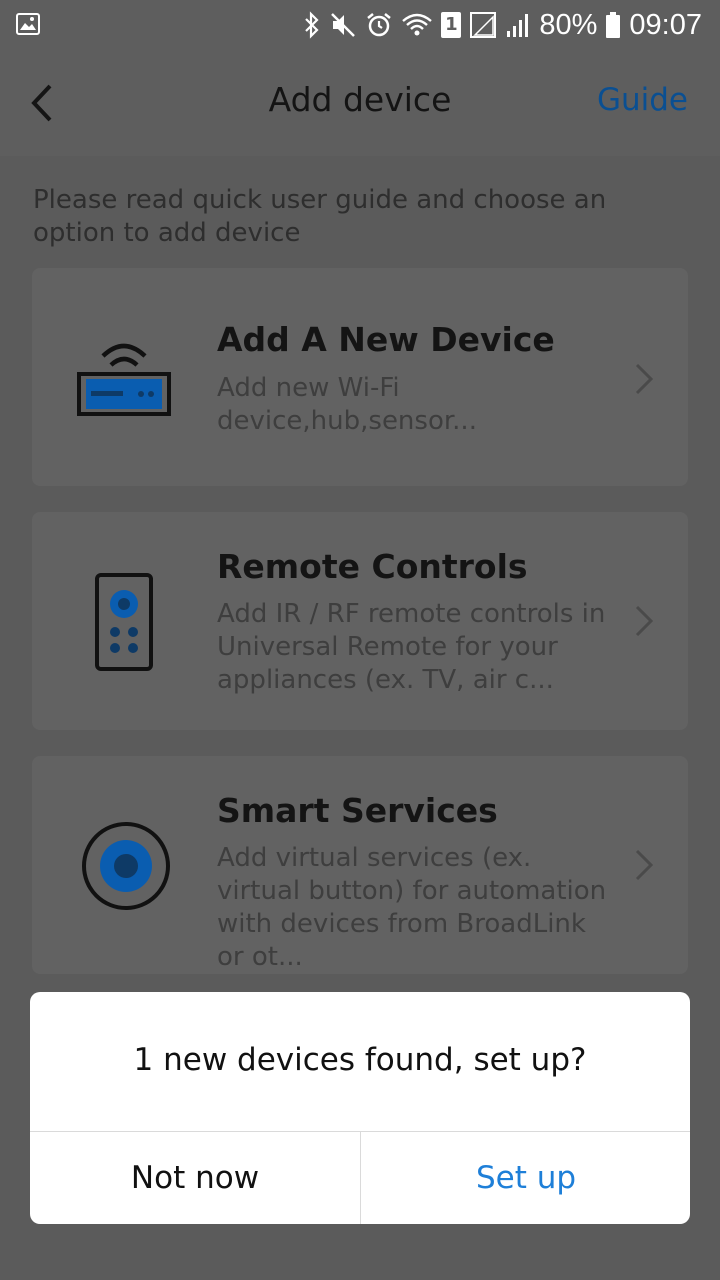 This screenshot has height=1280, width=720. What do you see at coordinates (124, 379) in the screenshot?
I see `wifi-router-icon` at bounding box center [124, 379].